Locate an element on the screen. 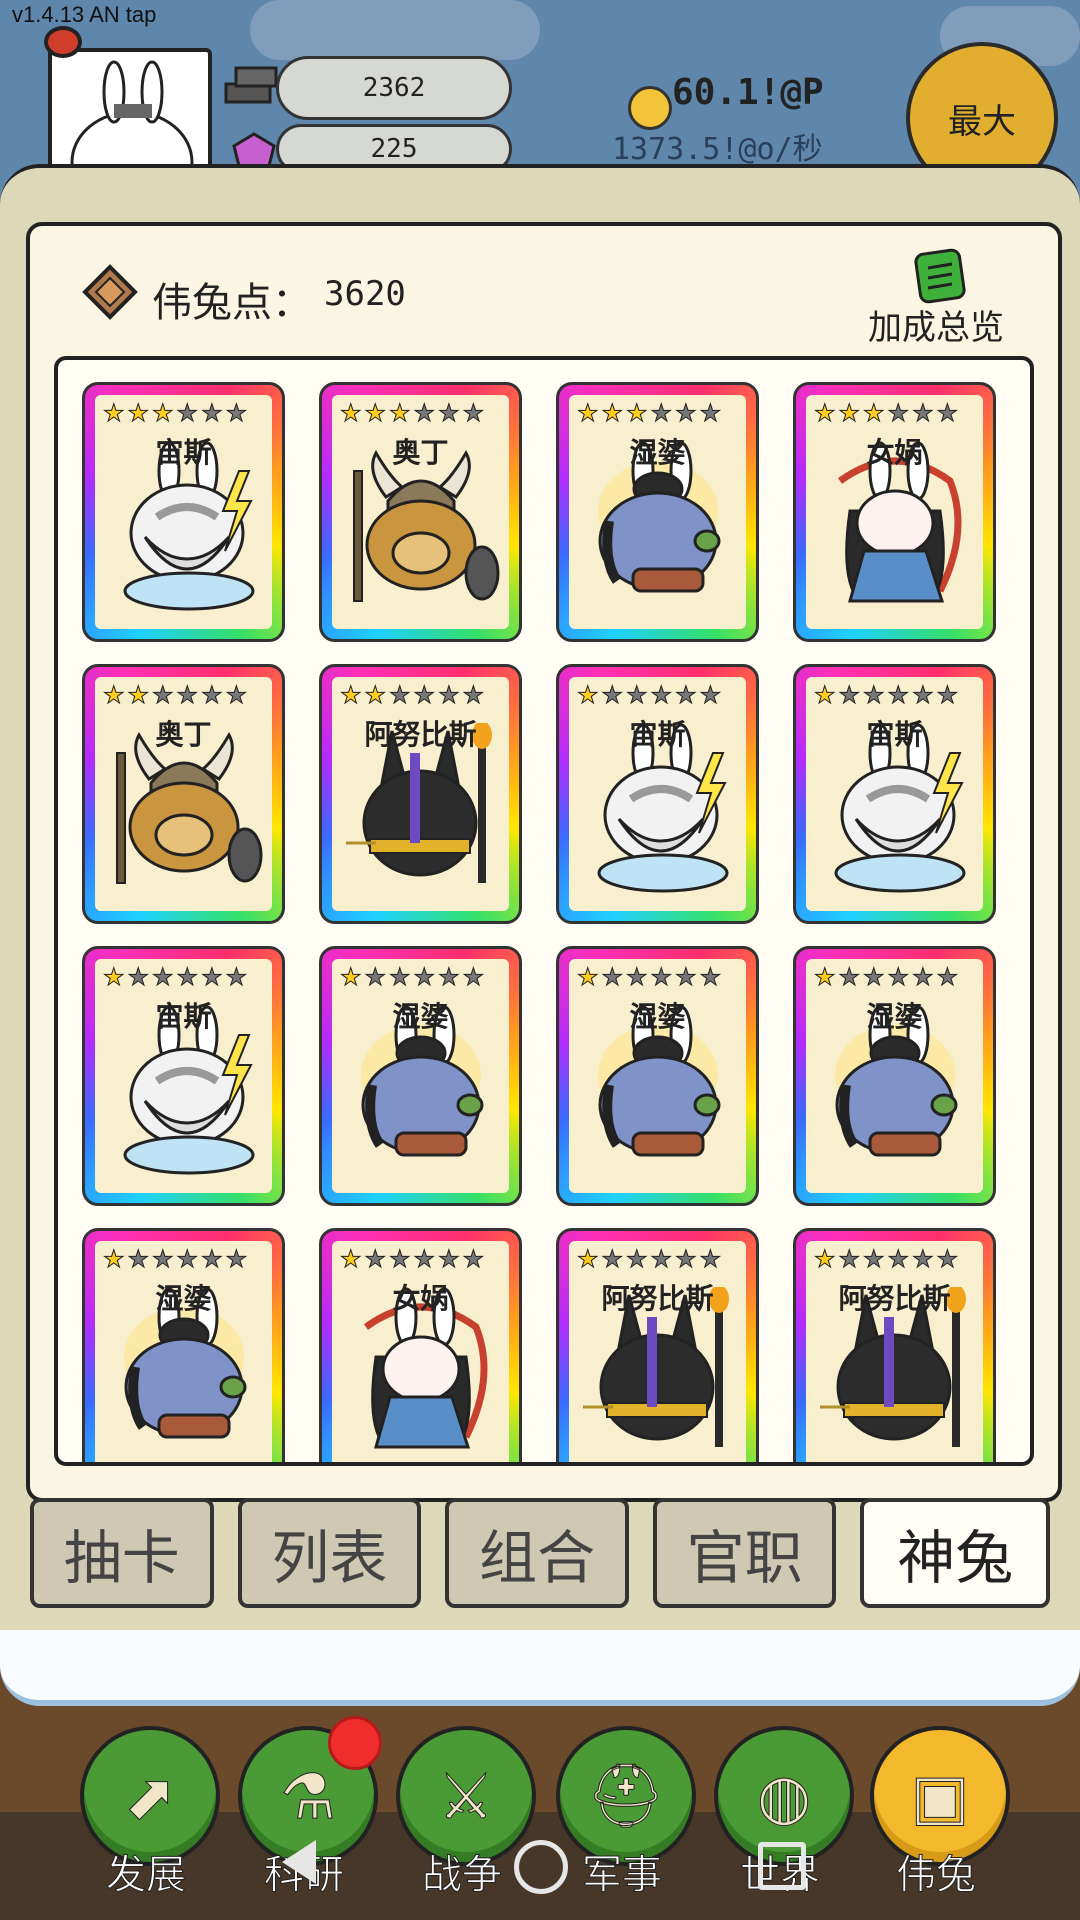 The image size is (1080, 1920). tab-1: 列表 is located at coordinates (329, 1553).